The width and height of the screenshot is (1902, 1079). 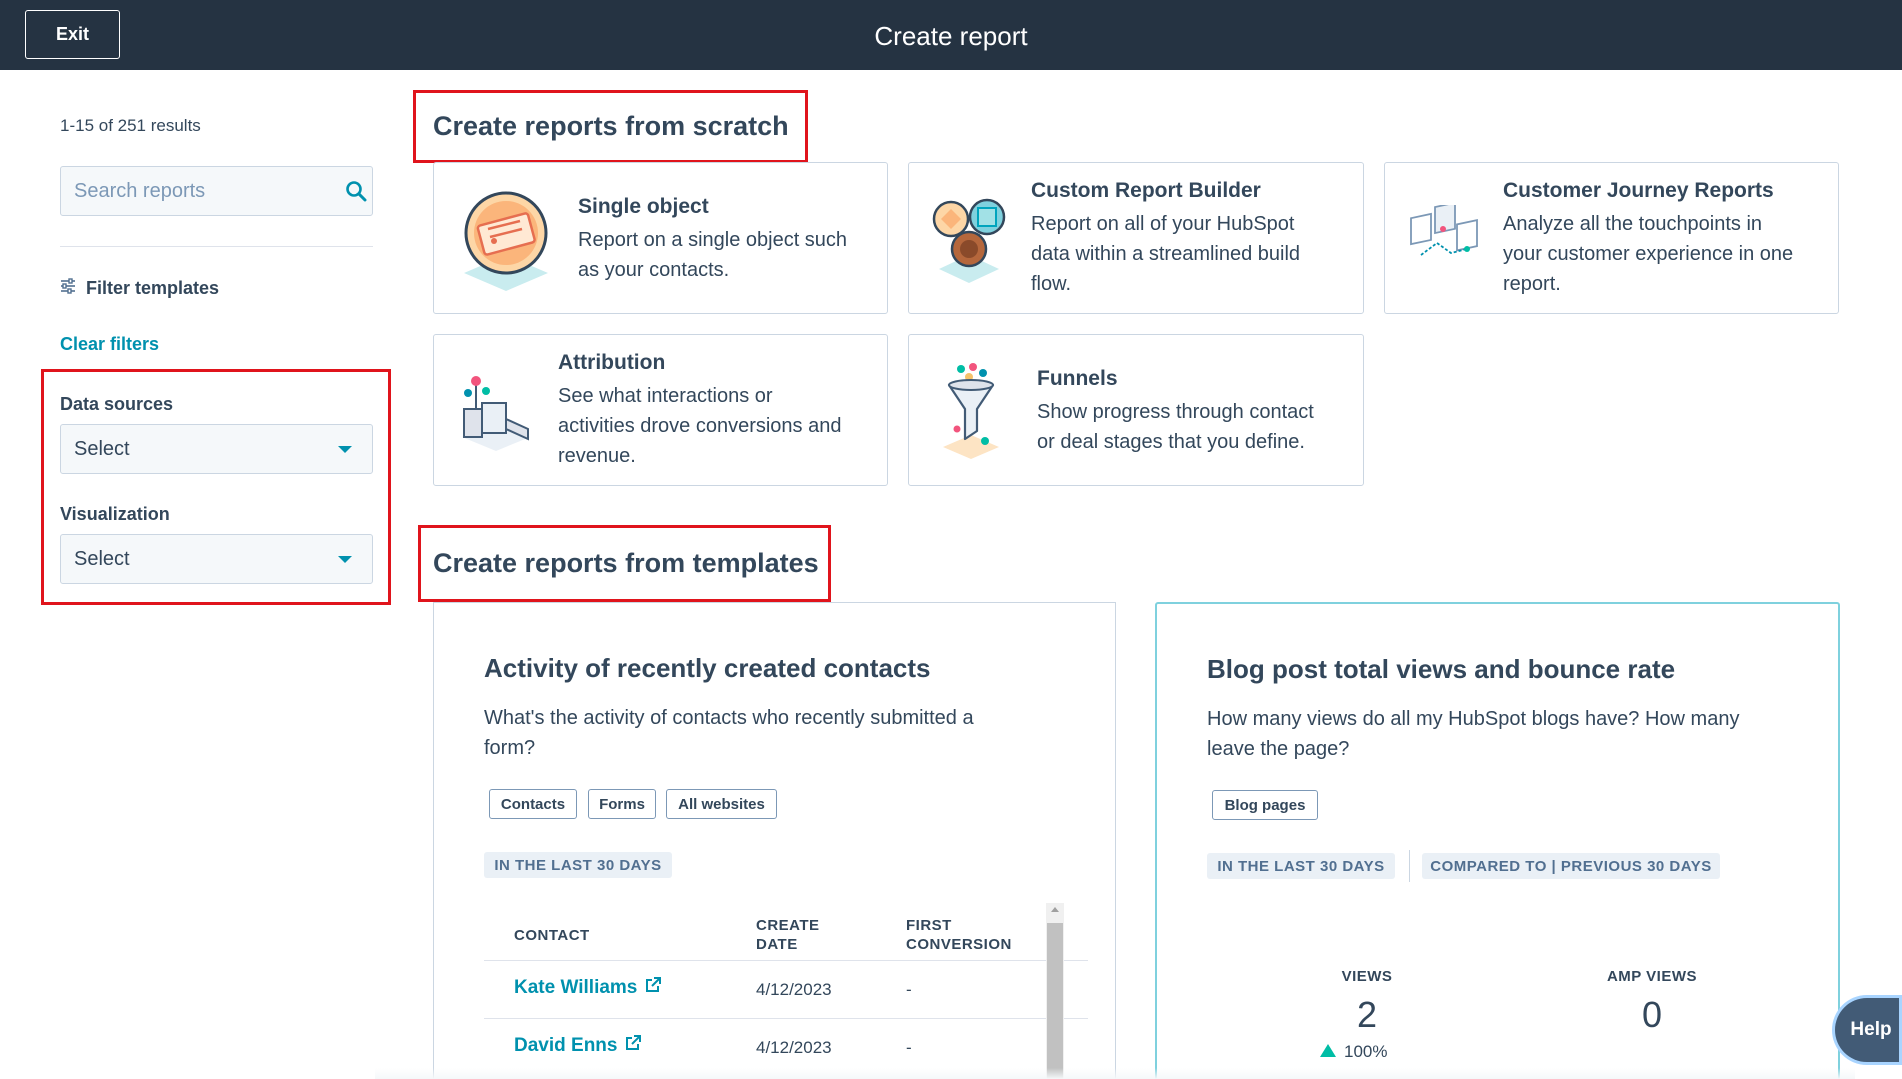 What do you see at coordinates (72, 34) in the screenshot?
I see `exit-button: Exit` at bounding box center [72, 34].